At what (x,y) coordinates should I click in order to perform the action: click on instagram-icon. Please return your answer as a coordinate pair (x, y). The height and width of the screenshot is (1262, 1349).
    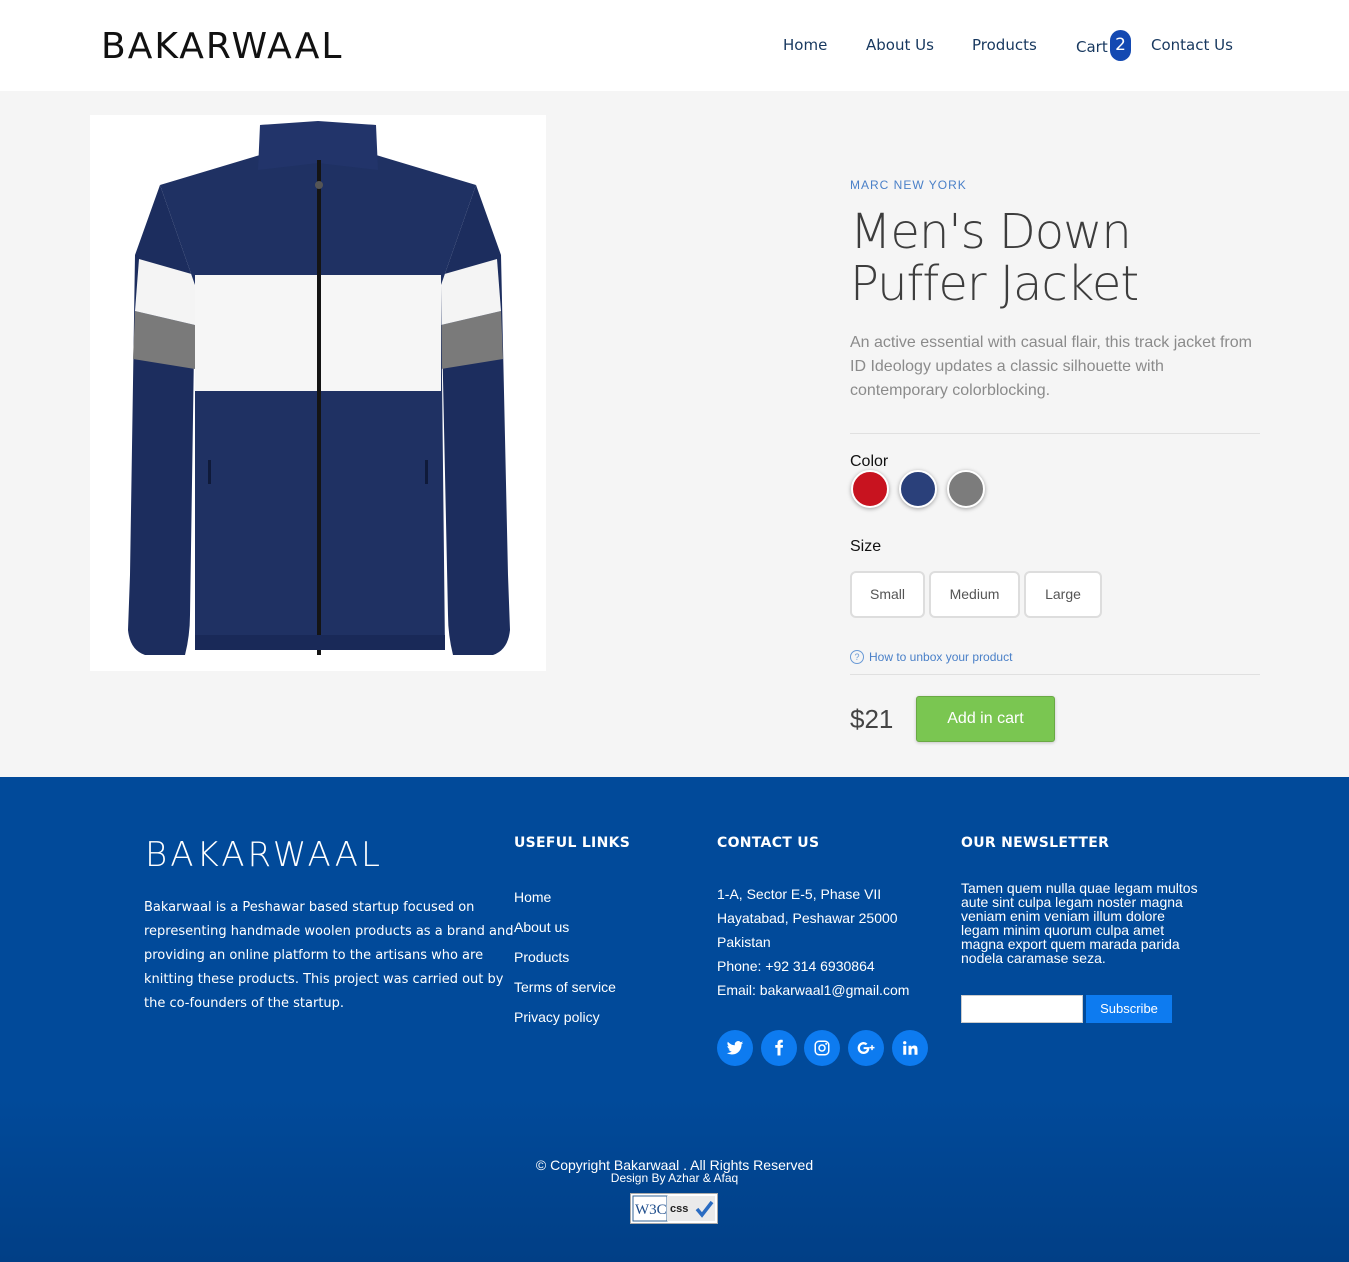
    Looking at the image, I should click on (822, 1048).